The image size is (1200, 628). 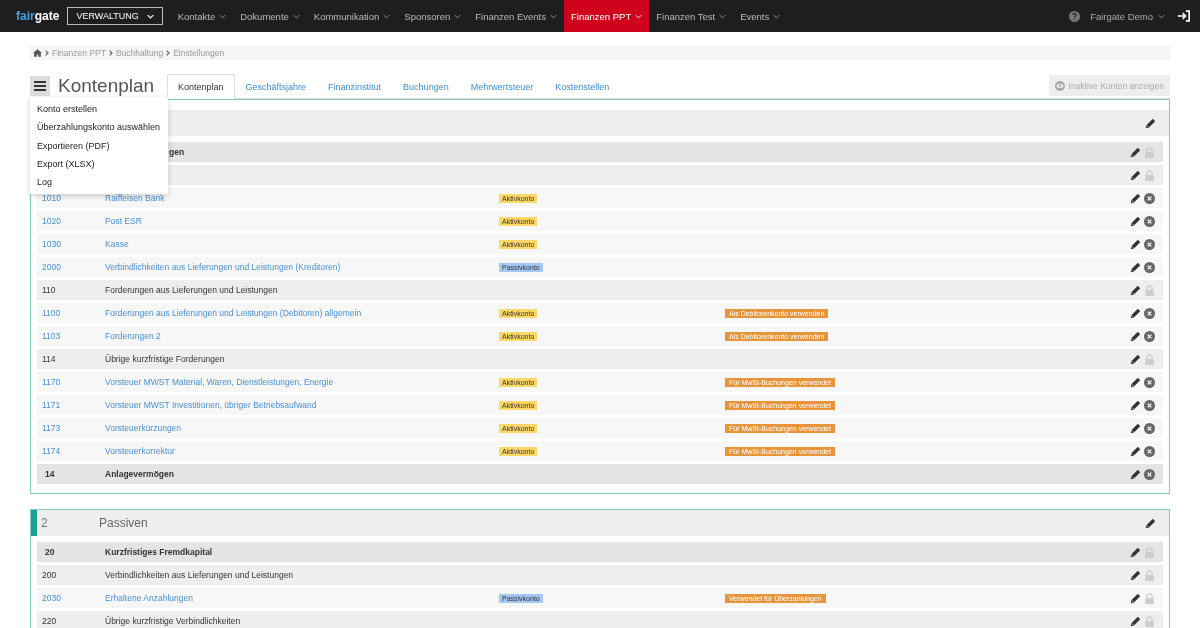 I want to click on account-number: 1174, so click(x=51, y=451).